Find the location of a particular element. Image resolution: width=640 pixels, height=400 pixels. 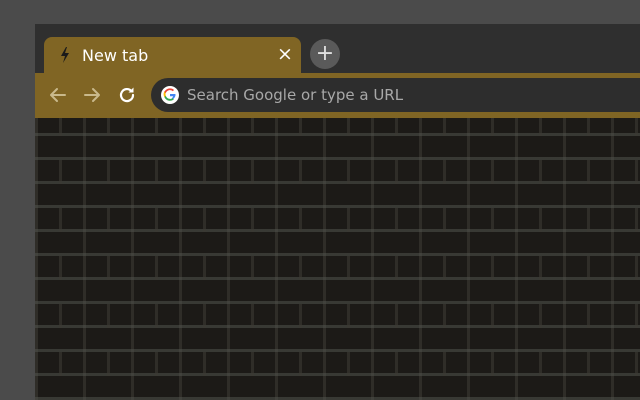

arrow-left-icon is located at coordinates (58, 95).